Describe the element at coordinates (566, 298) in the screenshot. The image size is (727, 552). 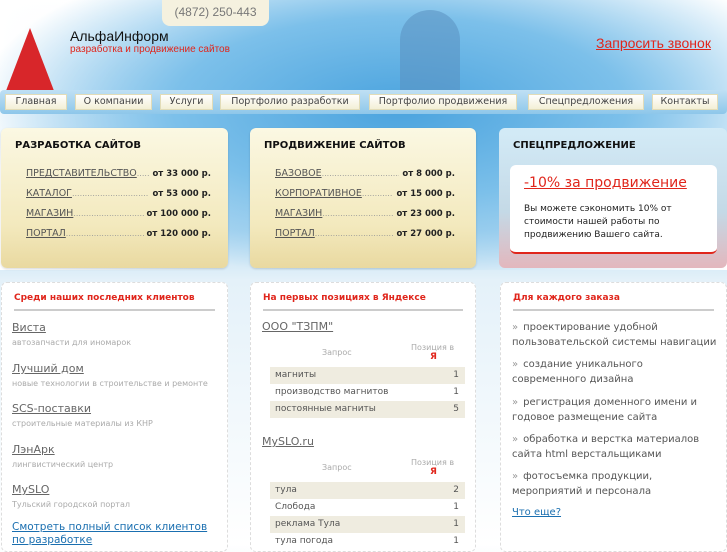
I see `order-title: Для каждого заказа` at that location.